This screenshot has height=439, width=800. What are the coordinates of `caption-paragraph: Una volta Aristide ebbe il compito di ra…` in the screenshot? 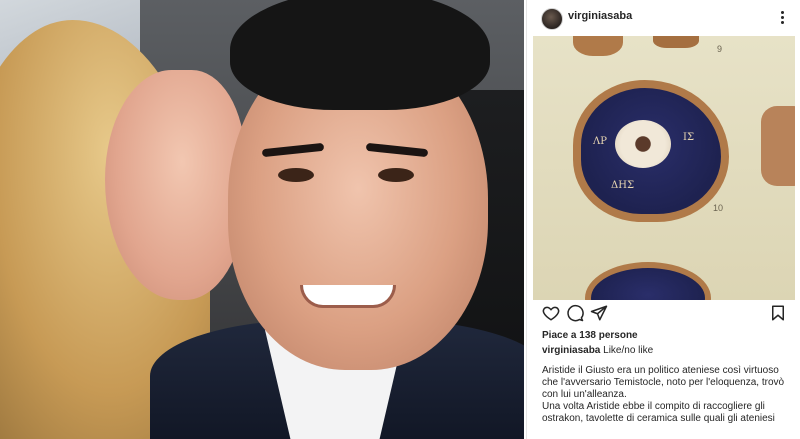 It's located at (658, 412).